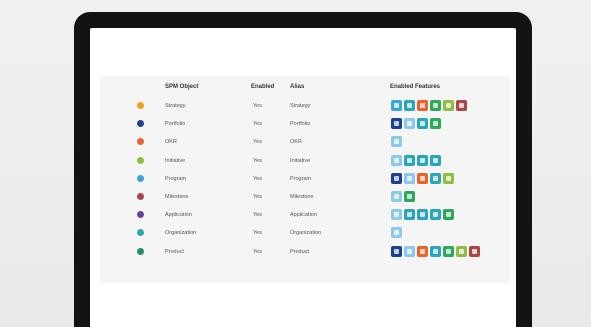 Image resolution: width=591 pixels, height=327 pixels. I want to click on alias-value: Program, so click(301, 178).